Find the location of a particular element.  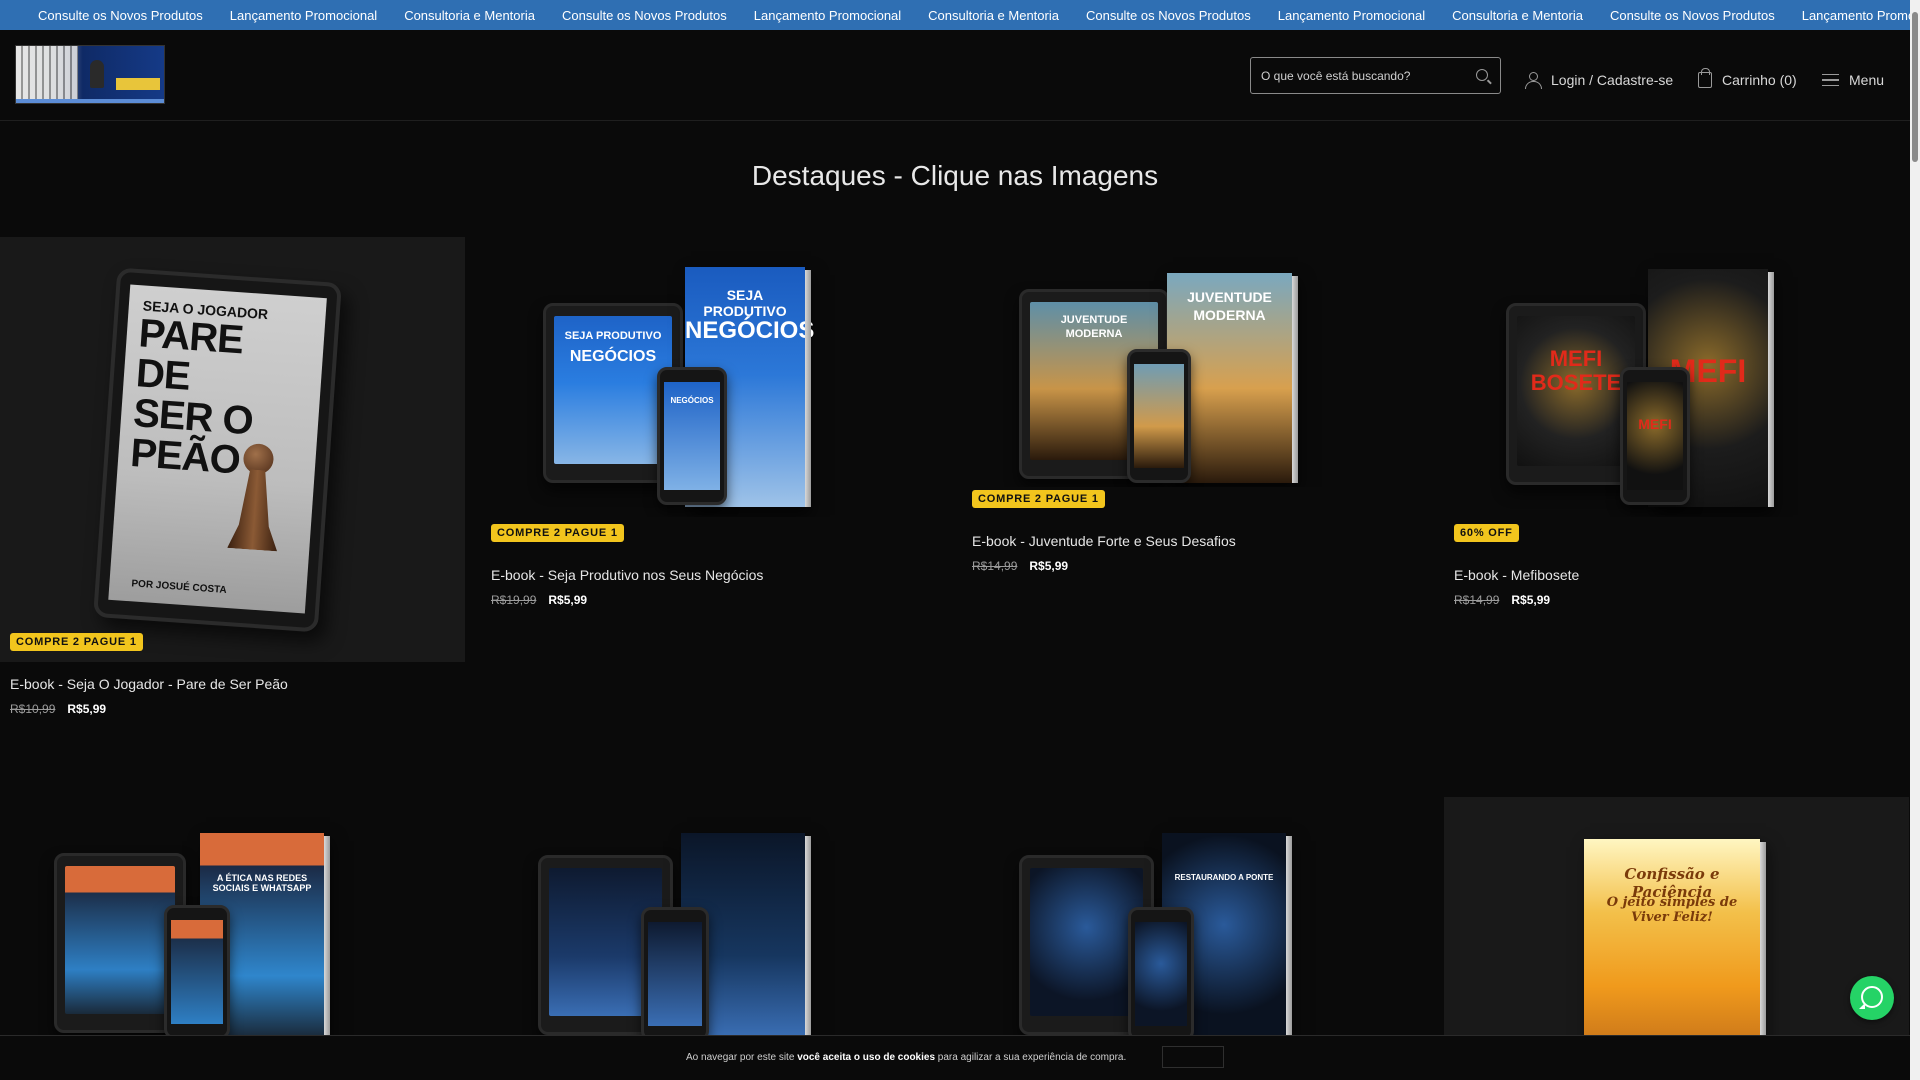

cookie-text-bold: você aceita o uso de cookies is located at coordinates (866, 1057).